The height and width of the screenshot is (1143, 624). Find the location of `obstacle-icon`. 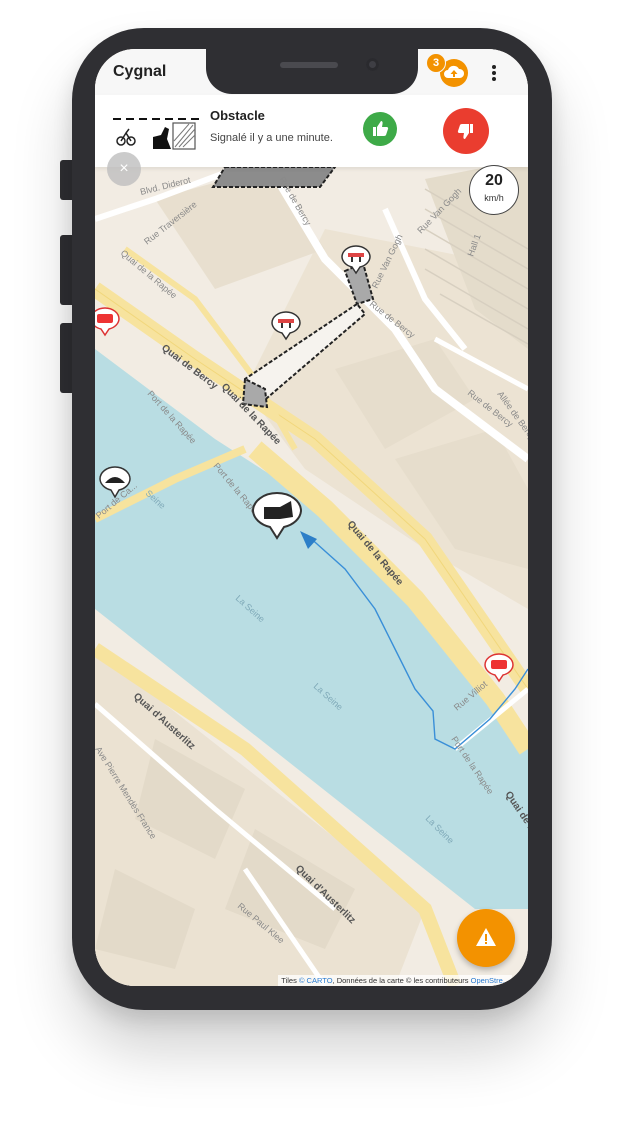

obstacle-icon is located at coordinates (156, 134).